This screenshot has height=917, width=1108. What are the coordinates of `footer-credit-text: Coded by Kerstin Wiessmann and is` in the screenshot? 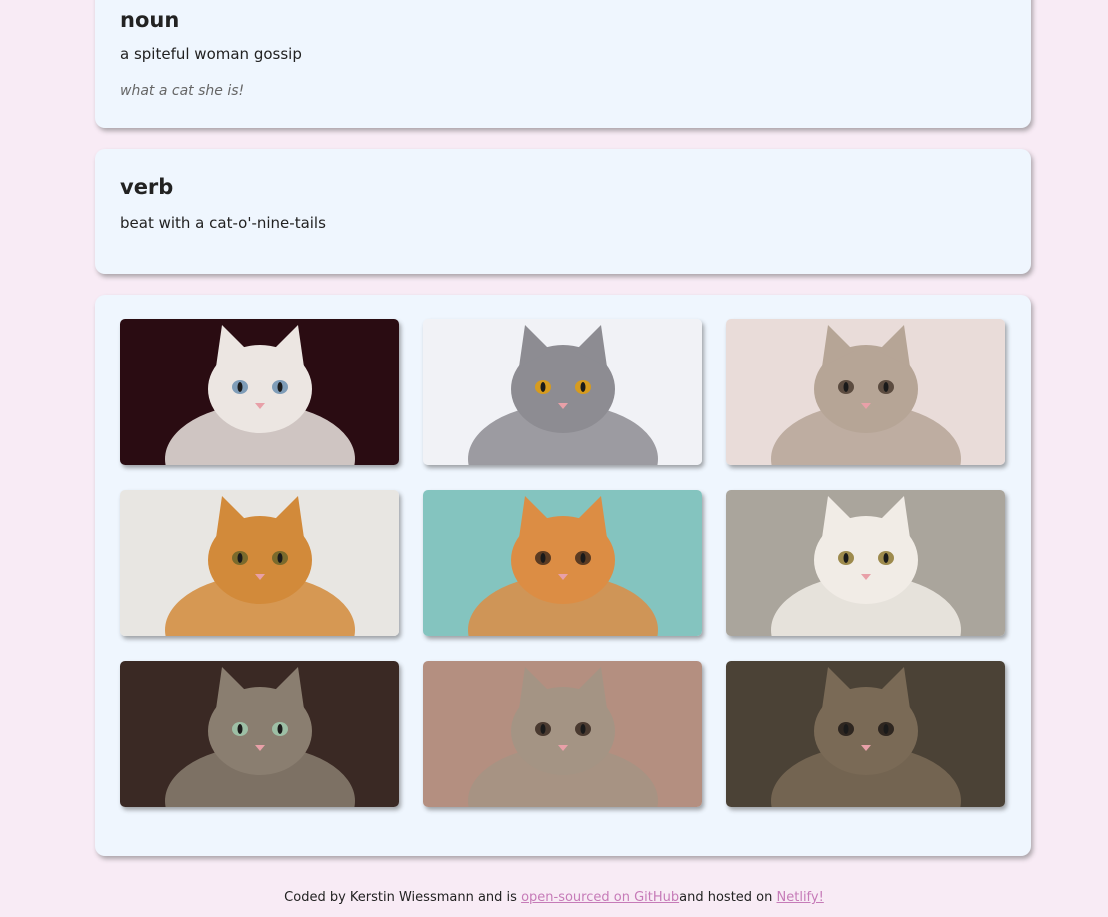 It's located at (403, 897).